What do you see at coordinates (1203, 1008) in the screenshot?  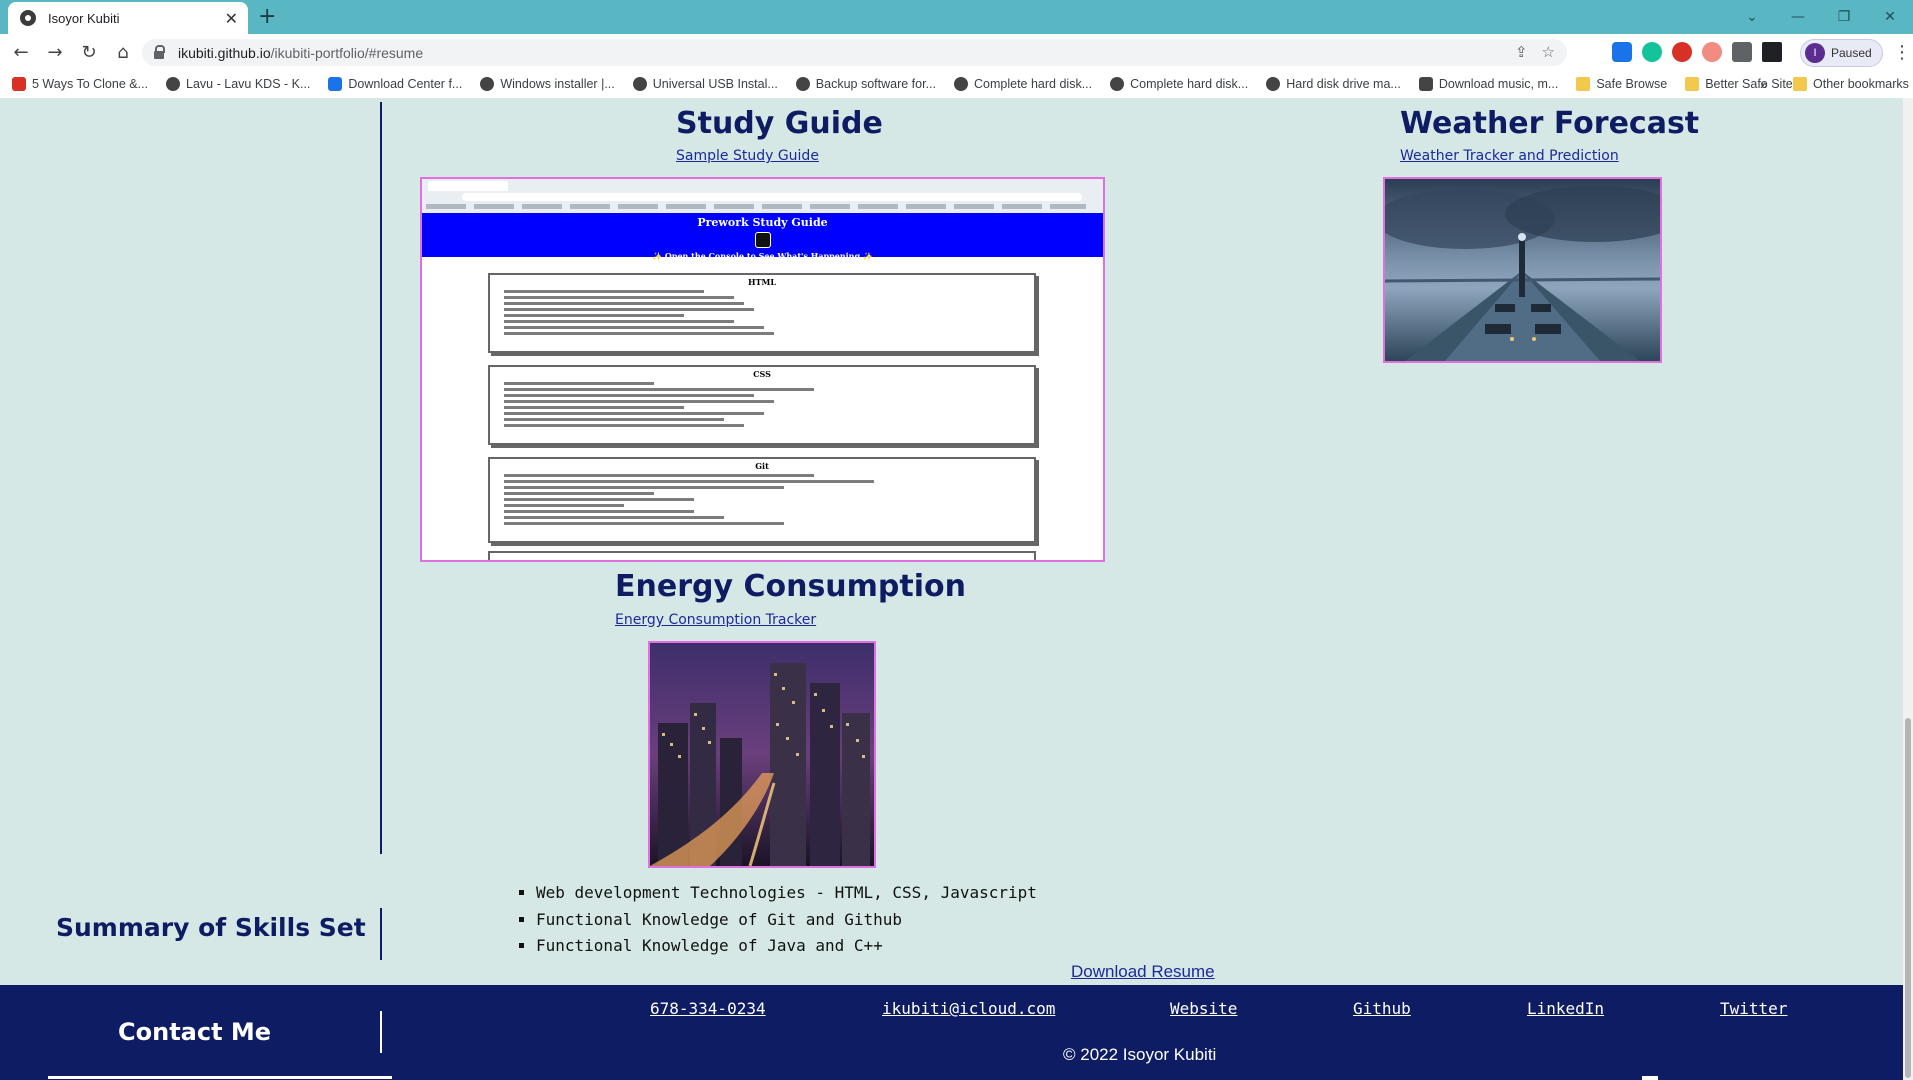 I see `website-link: Website` at bounding box center [1203, 1008].